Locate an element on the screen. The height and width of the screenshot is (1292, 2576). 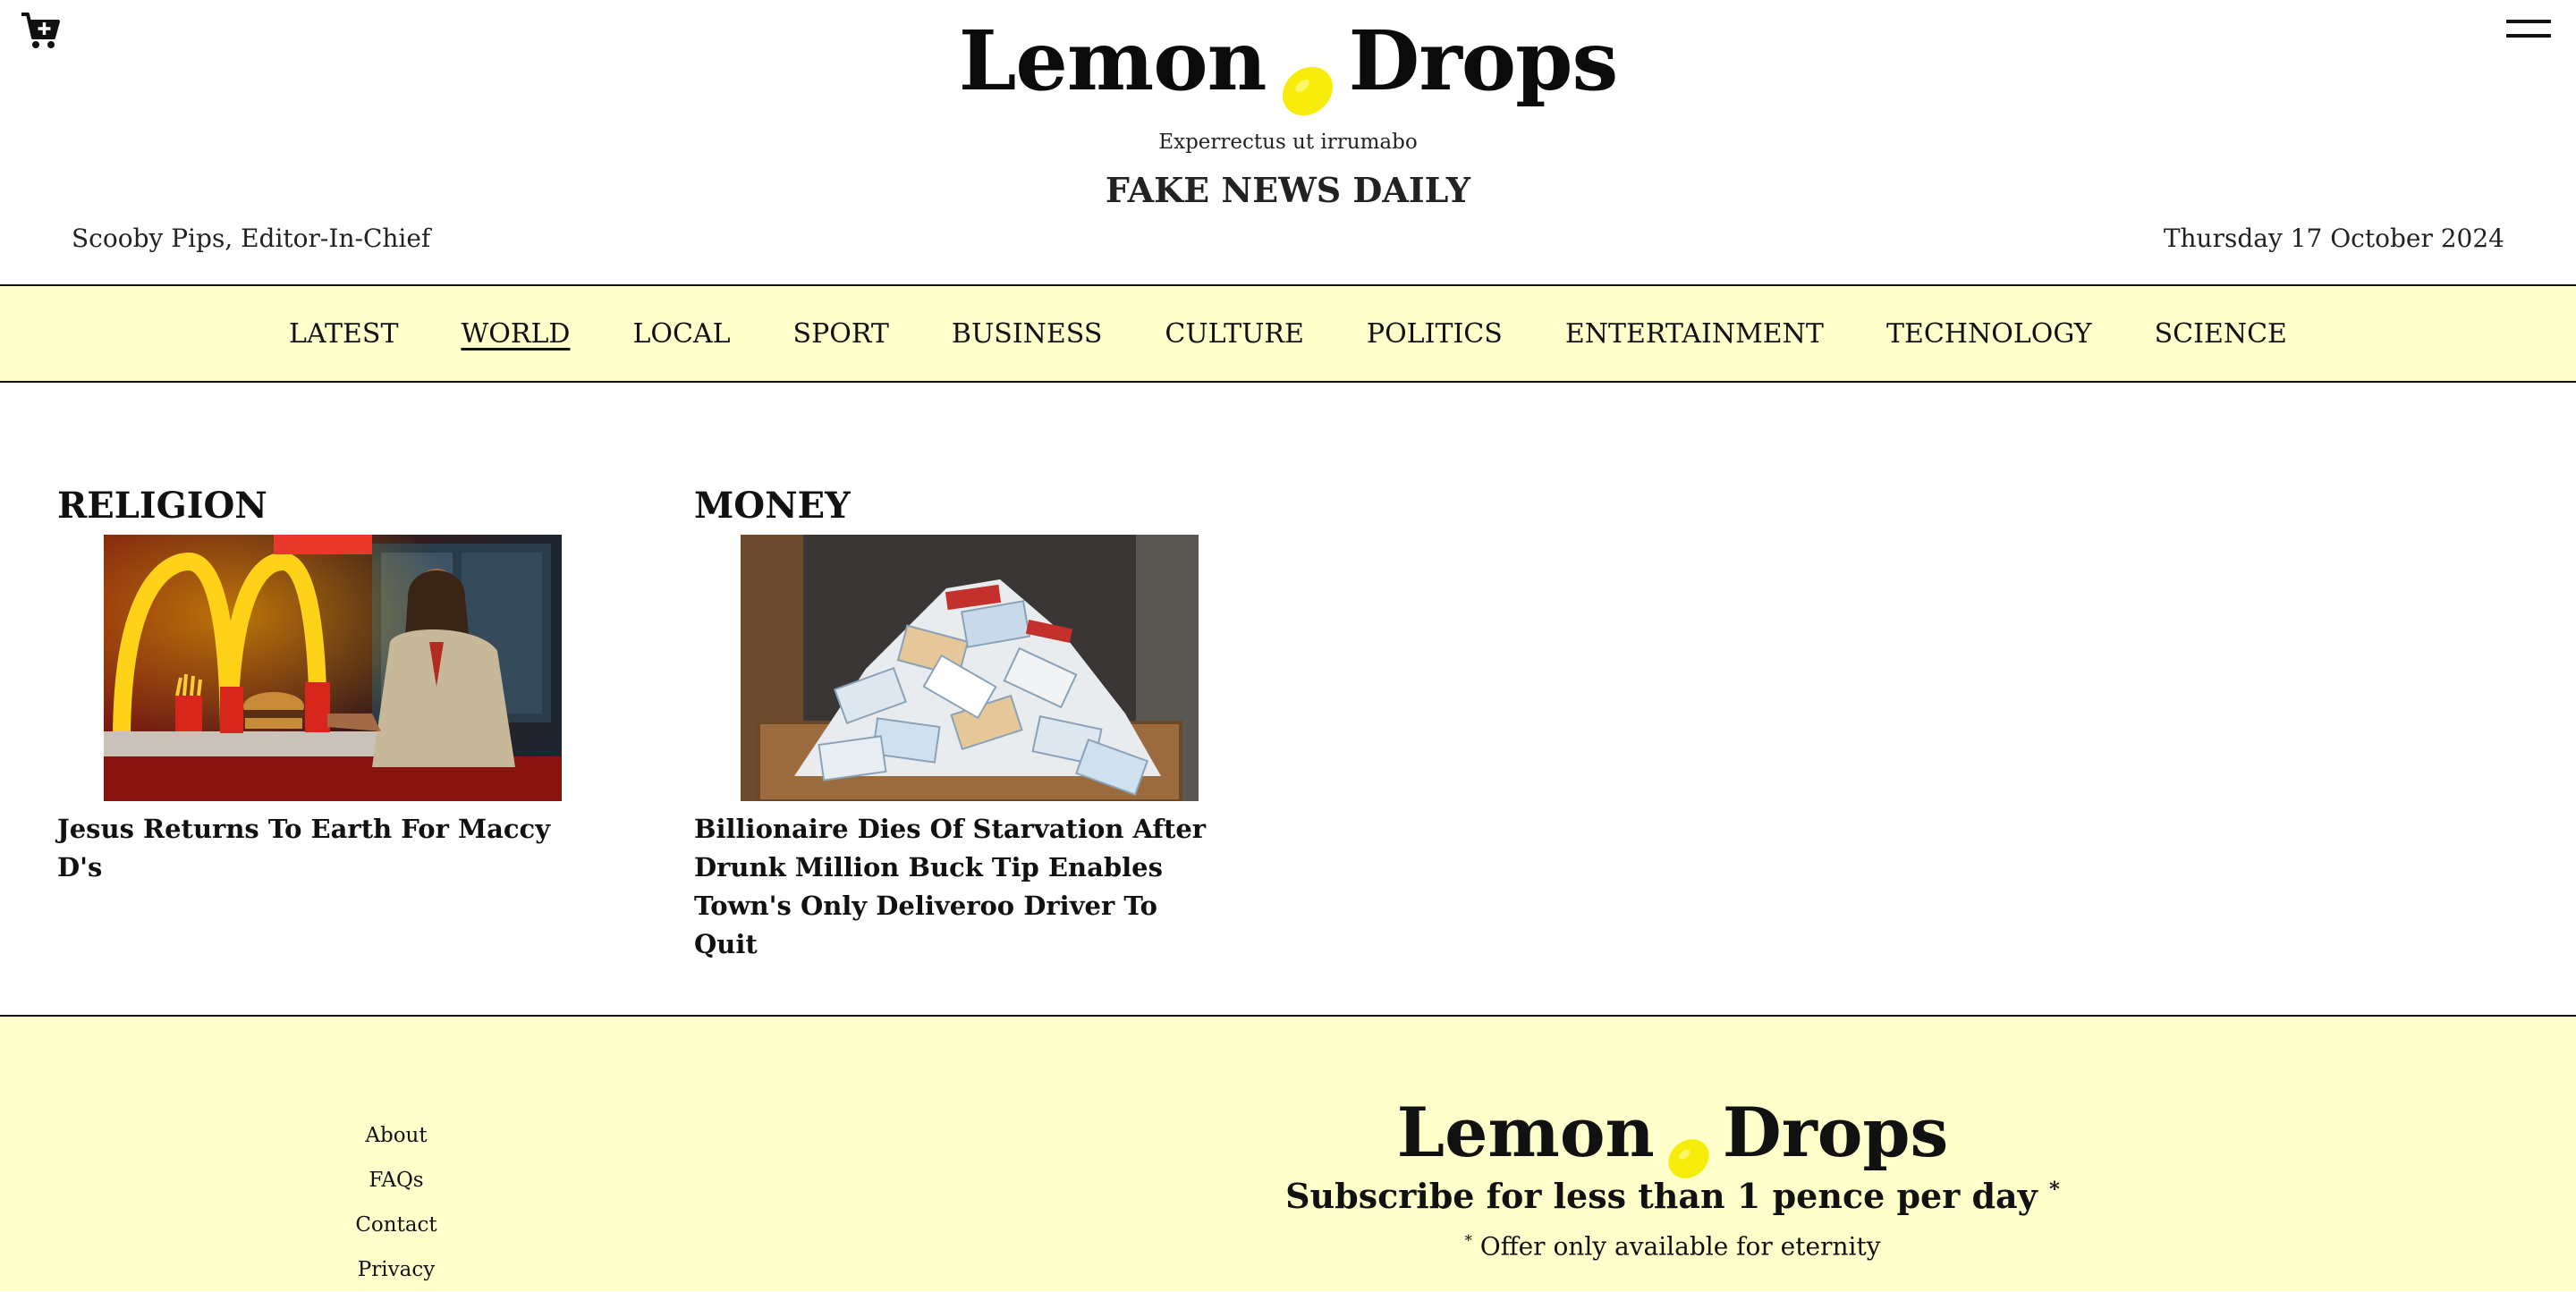
nav-world: WORLD is located at coordinates (515, 334).